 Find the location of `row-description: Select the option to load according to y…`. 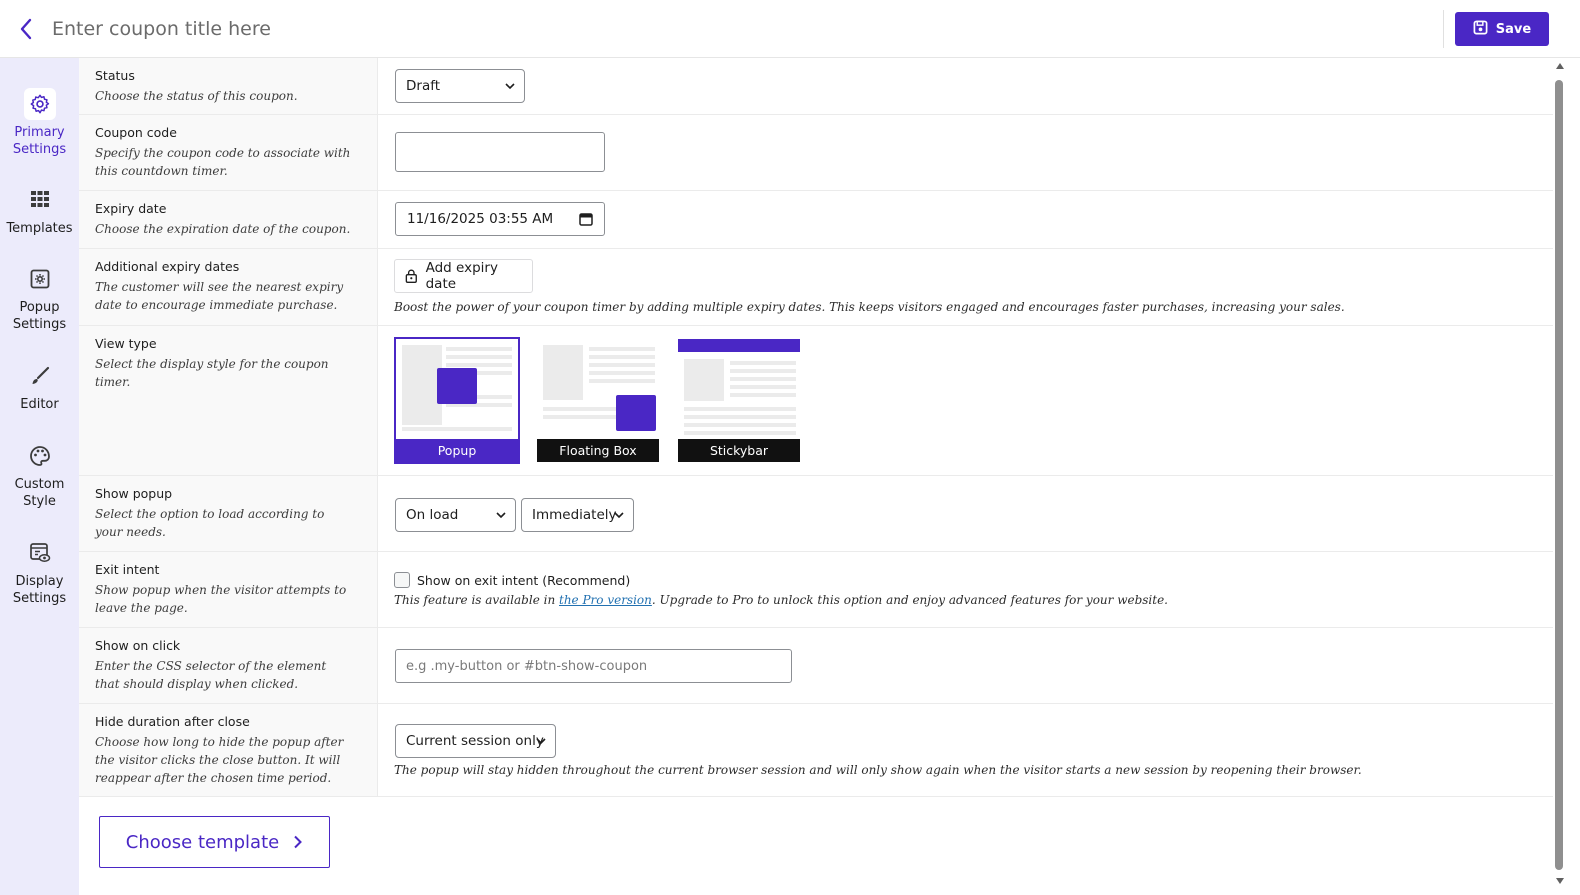

row-description: Select the option to load according to y… is located at coordinates (210, 523).